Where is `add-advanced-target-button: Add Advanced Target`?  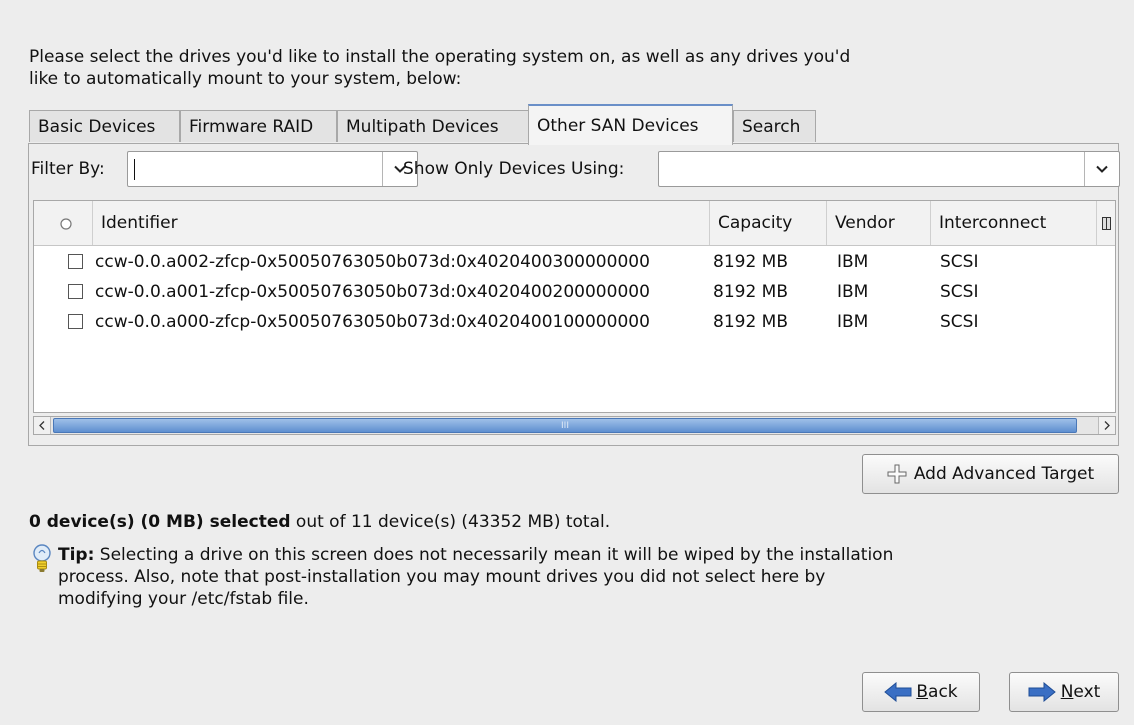
add-advanced-target-button: Add Advanced Target is located at coordinates (990, 474).